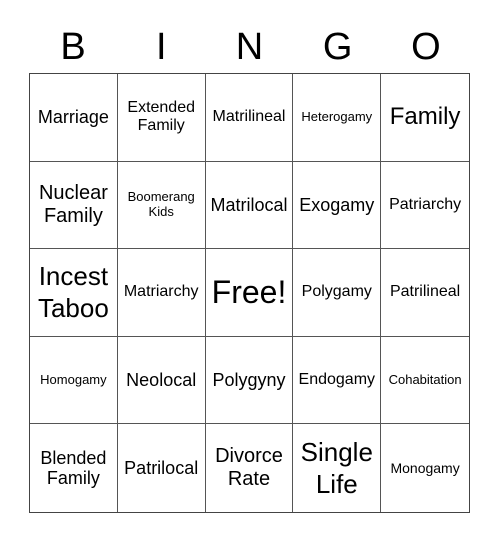 This screenshot has width=500, height=544. What do you see at coordinates (74, 205) in the screenshot?
I see `bingo-cell: Nuclear Family` at bounding box center [74, 205].